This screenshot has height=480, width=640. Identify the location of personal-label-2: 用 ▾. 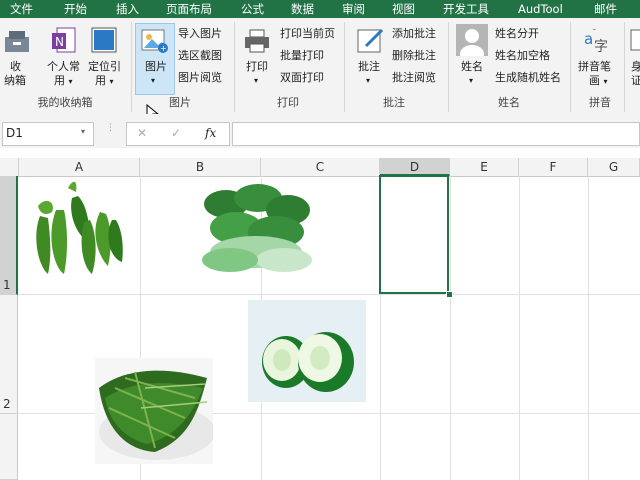
(63, 81).